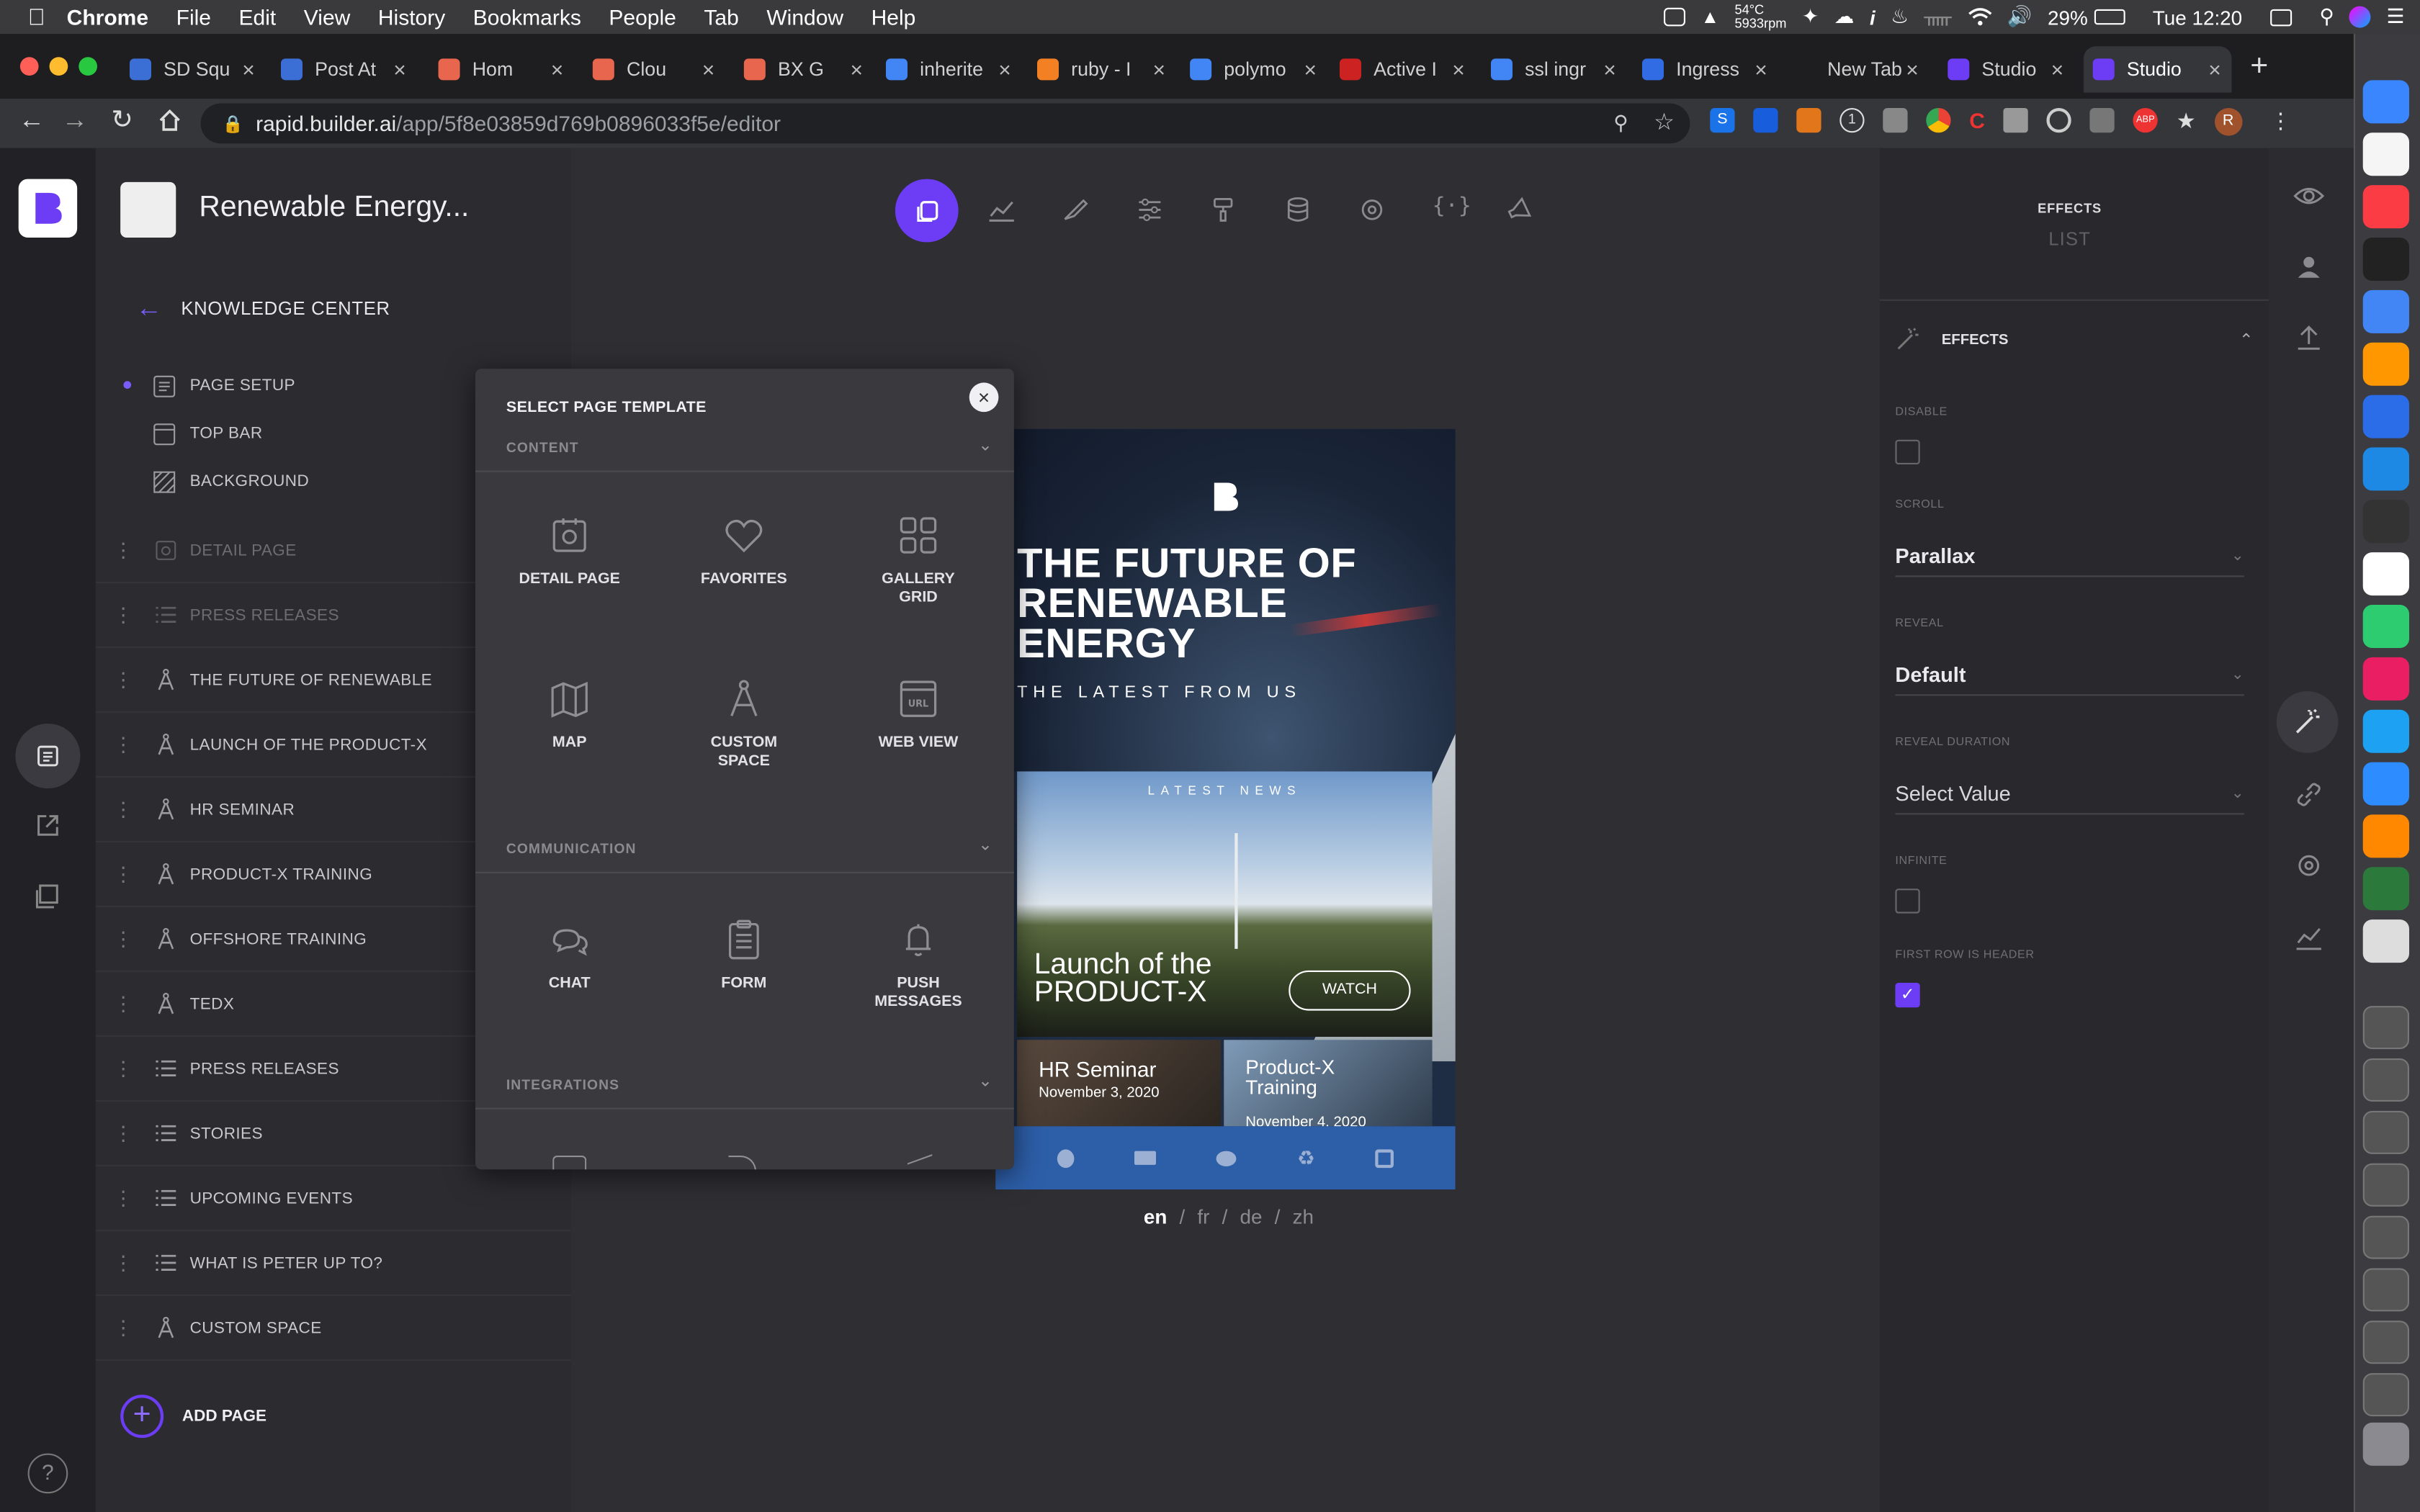 This screenshot has width=2420, height=1512. What do you see at coordinates (2069, 795) in the screenshot?
I see `reveal-duration-select: Select Value ⌄` at bounding box center [2069, 795].